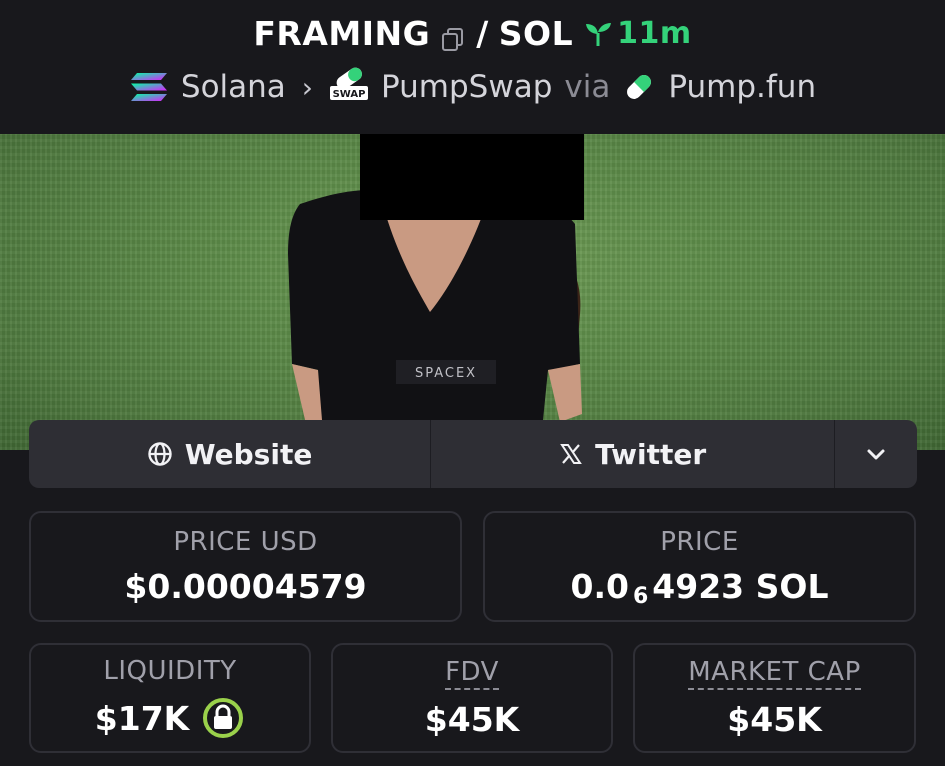 The height and width of the screenshot is (766, 945). What do you see at coordinates (245, 586) in the screenshot?
I see `price-usd-value: $0.00004579` at bounding box center [245, 586].